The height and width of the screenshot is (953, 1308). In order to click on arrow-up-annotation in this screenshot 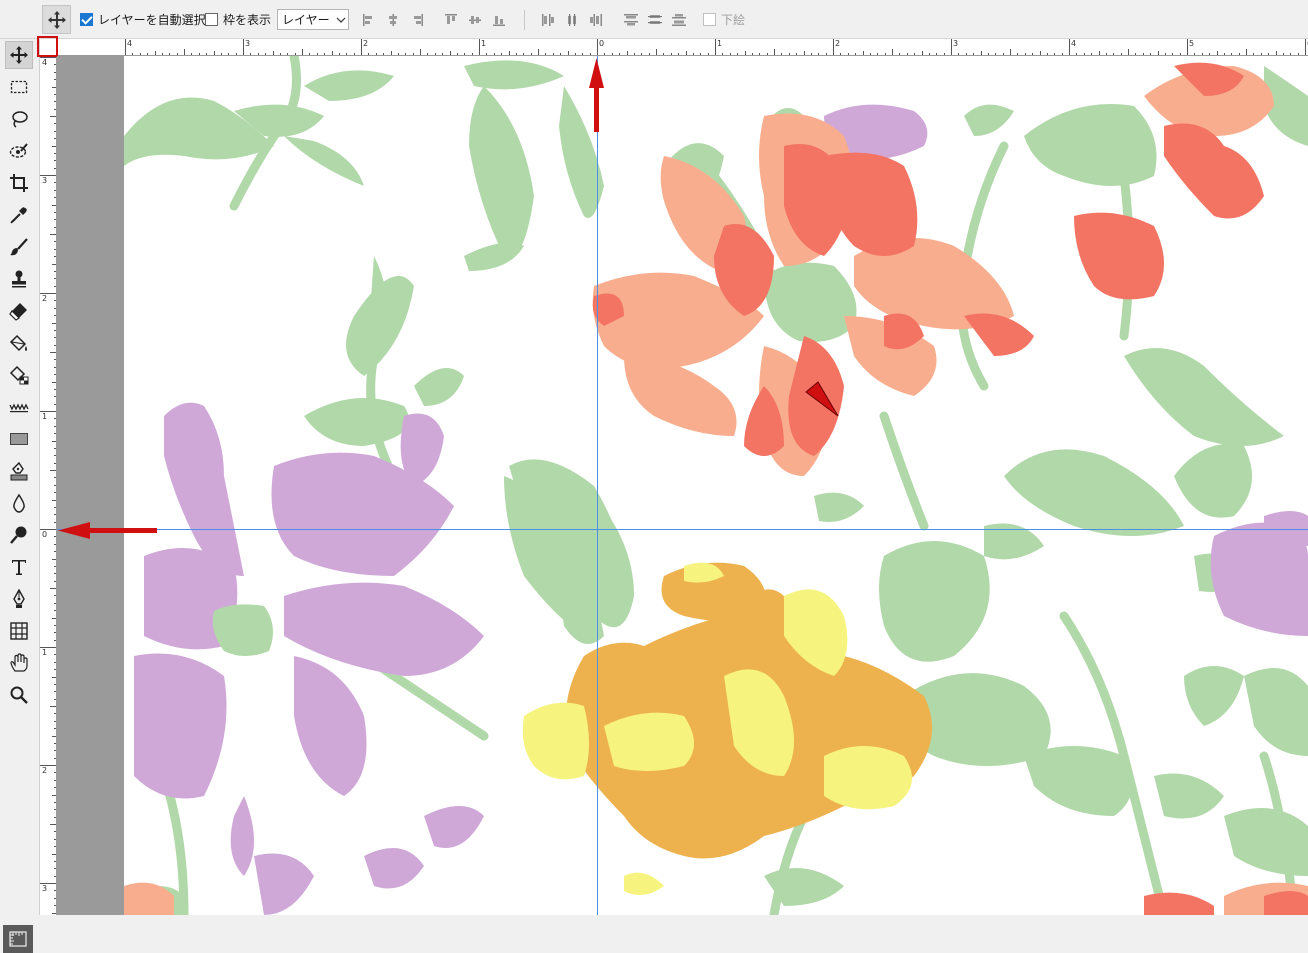, I will do `click(596, 95)`.